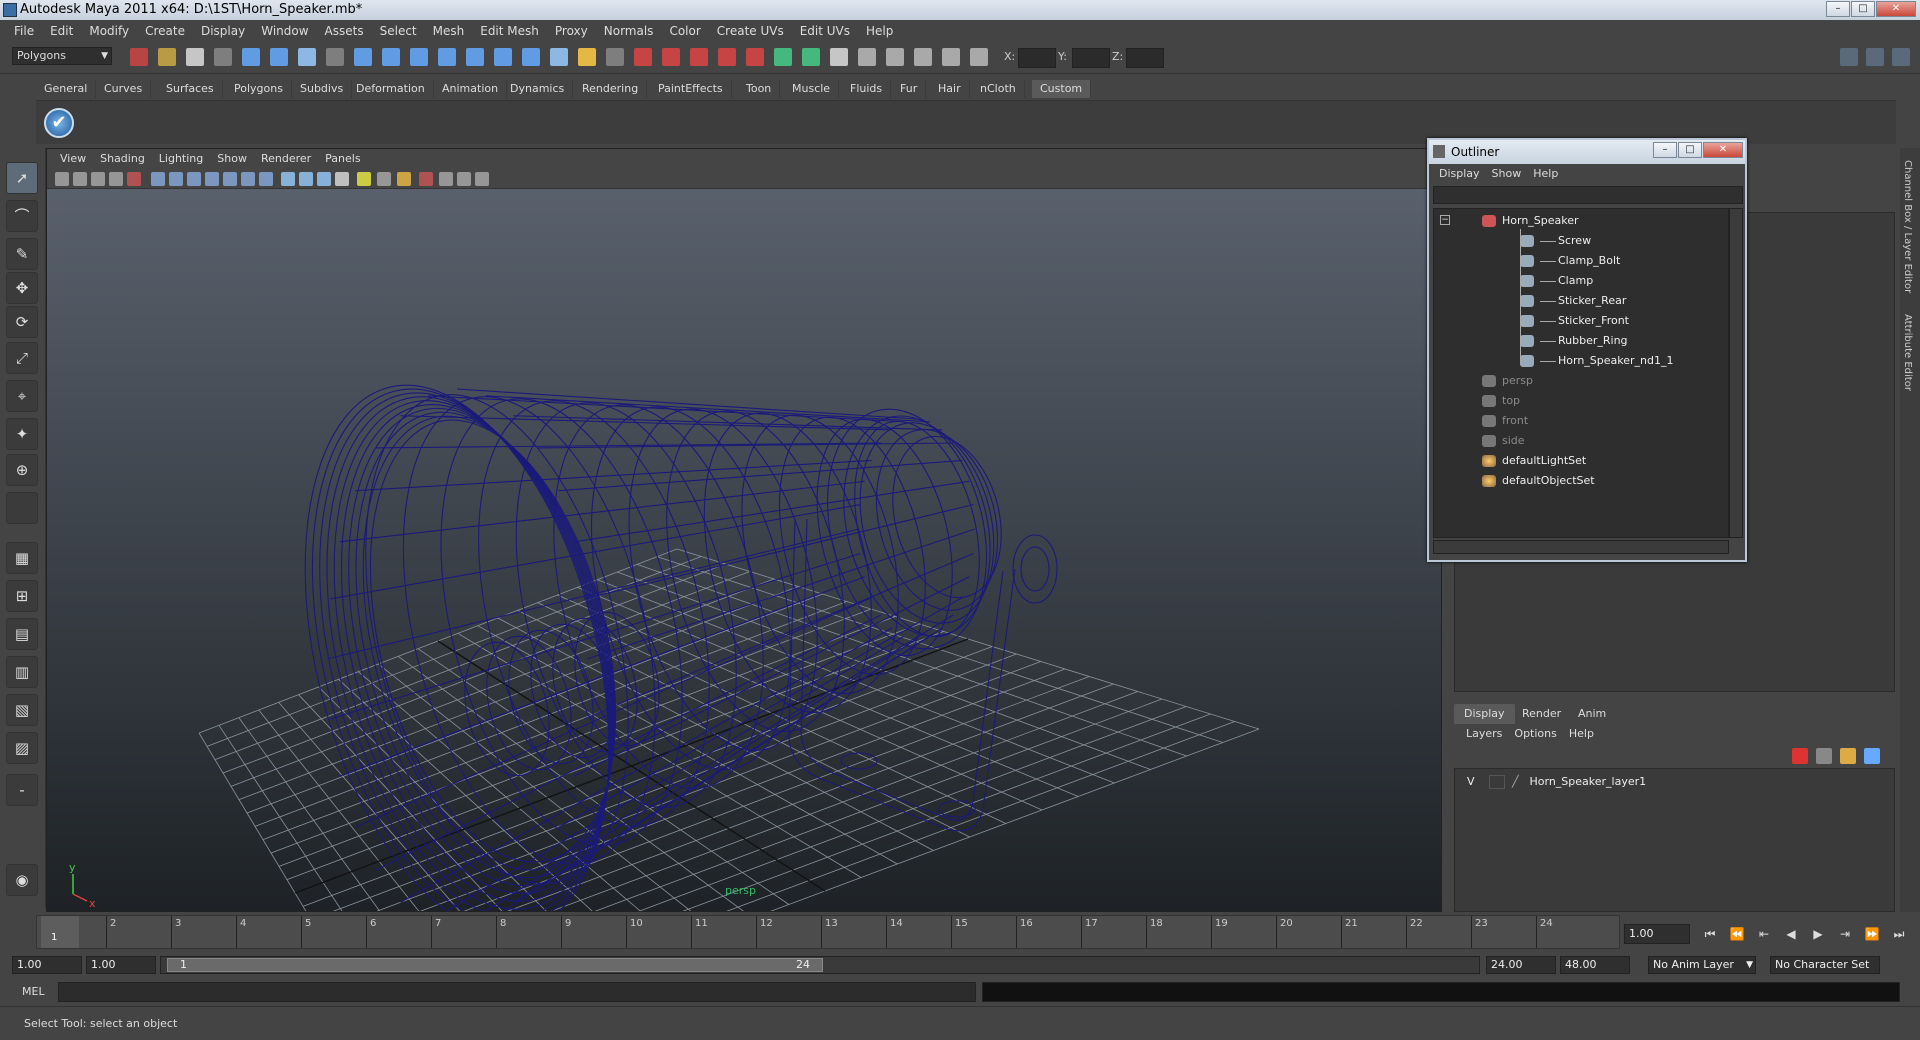 The image size is (1920, 1040). What do you see at coordinates (1545, 174) in the screenshot?
I see `outliner-menu-help: Help` at bounding box center [1545, 174].